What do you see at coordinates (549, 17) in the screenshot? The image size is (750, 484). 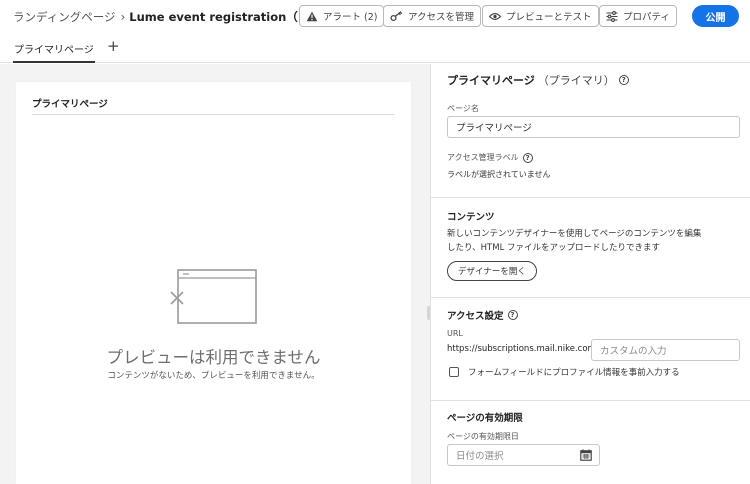 I see `preview-test-label: プレビューとテスト` at bounding box center [549, 17].